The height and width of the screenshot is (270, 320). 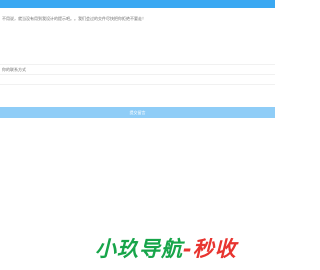 I want to click on form-field-row, so click(x=137, y=93).